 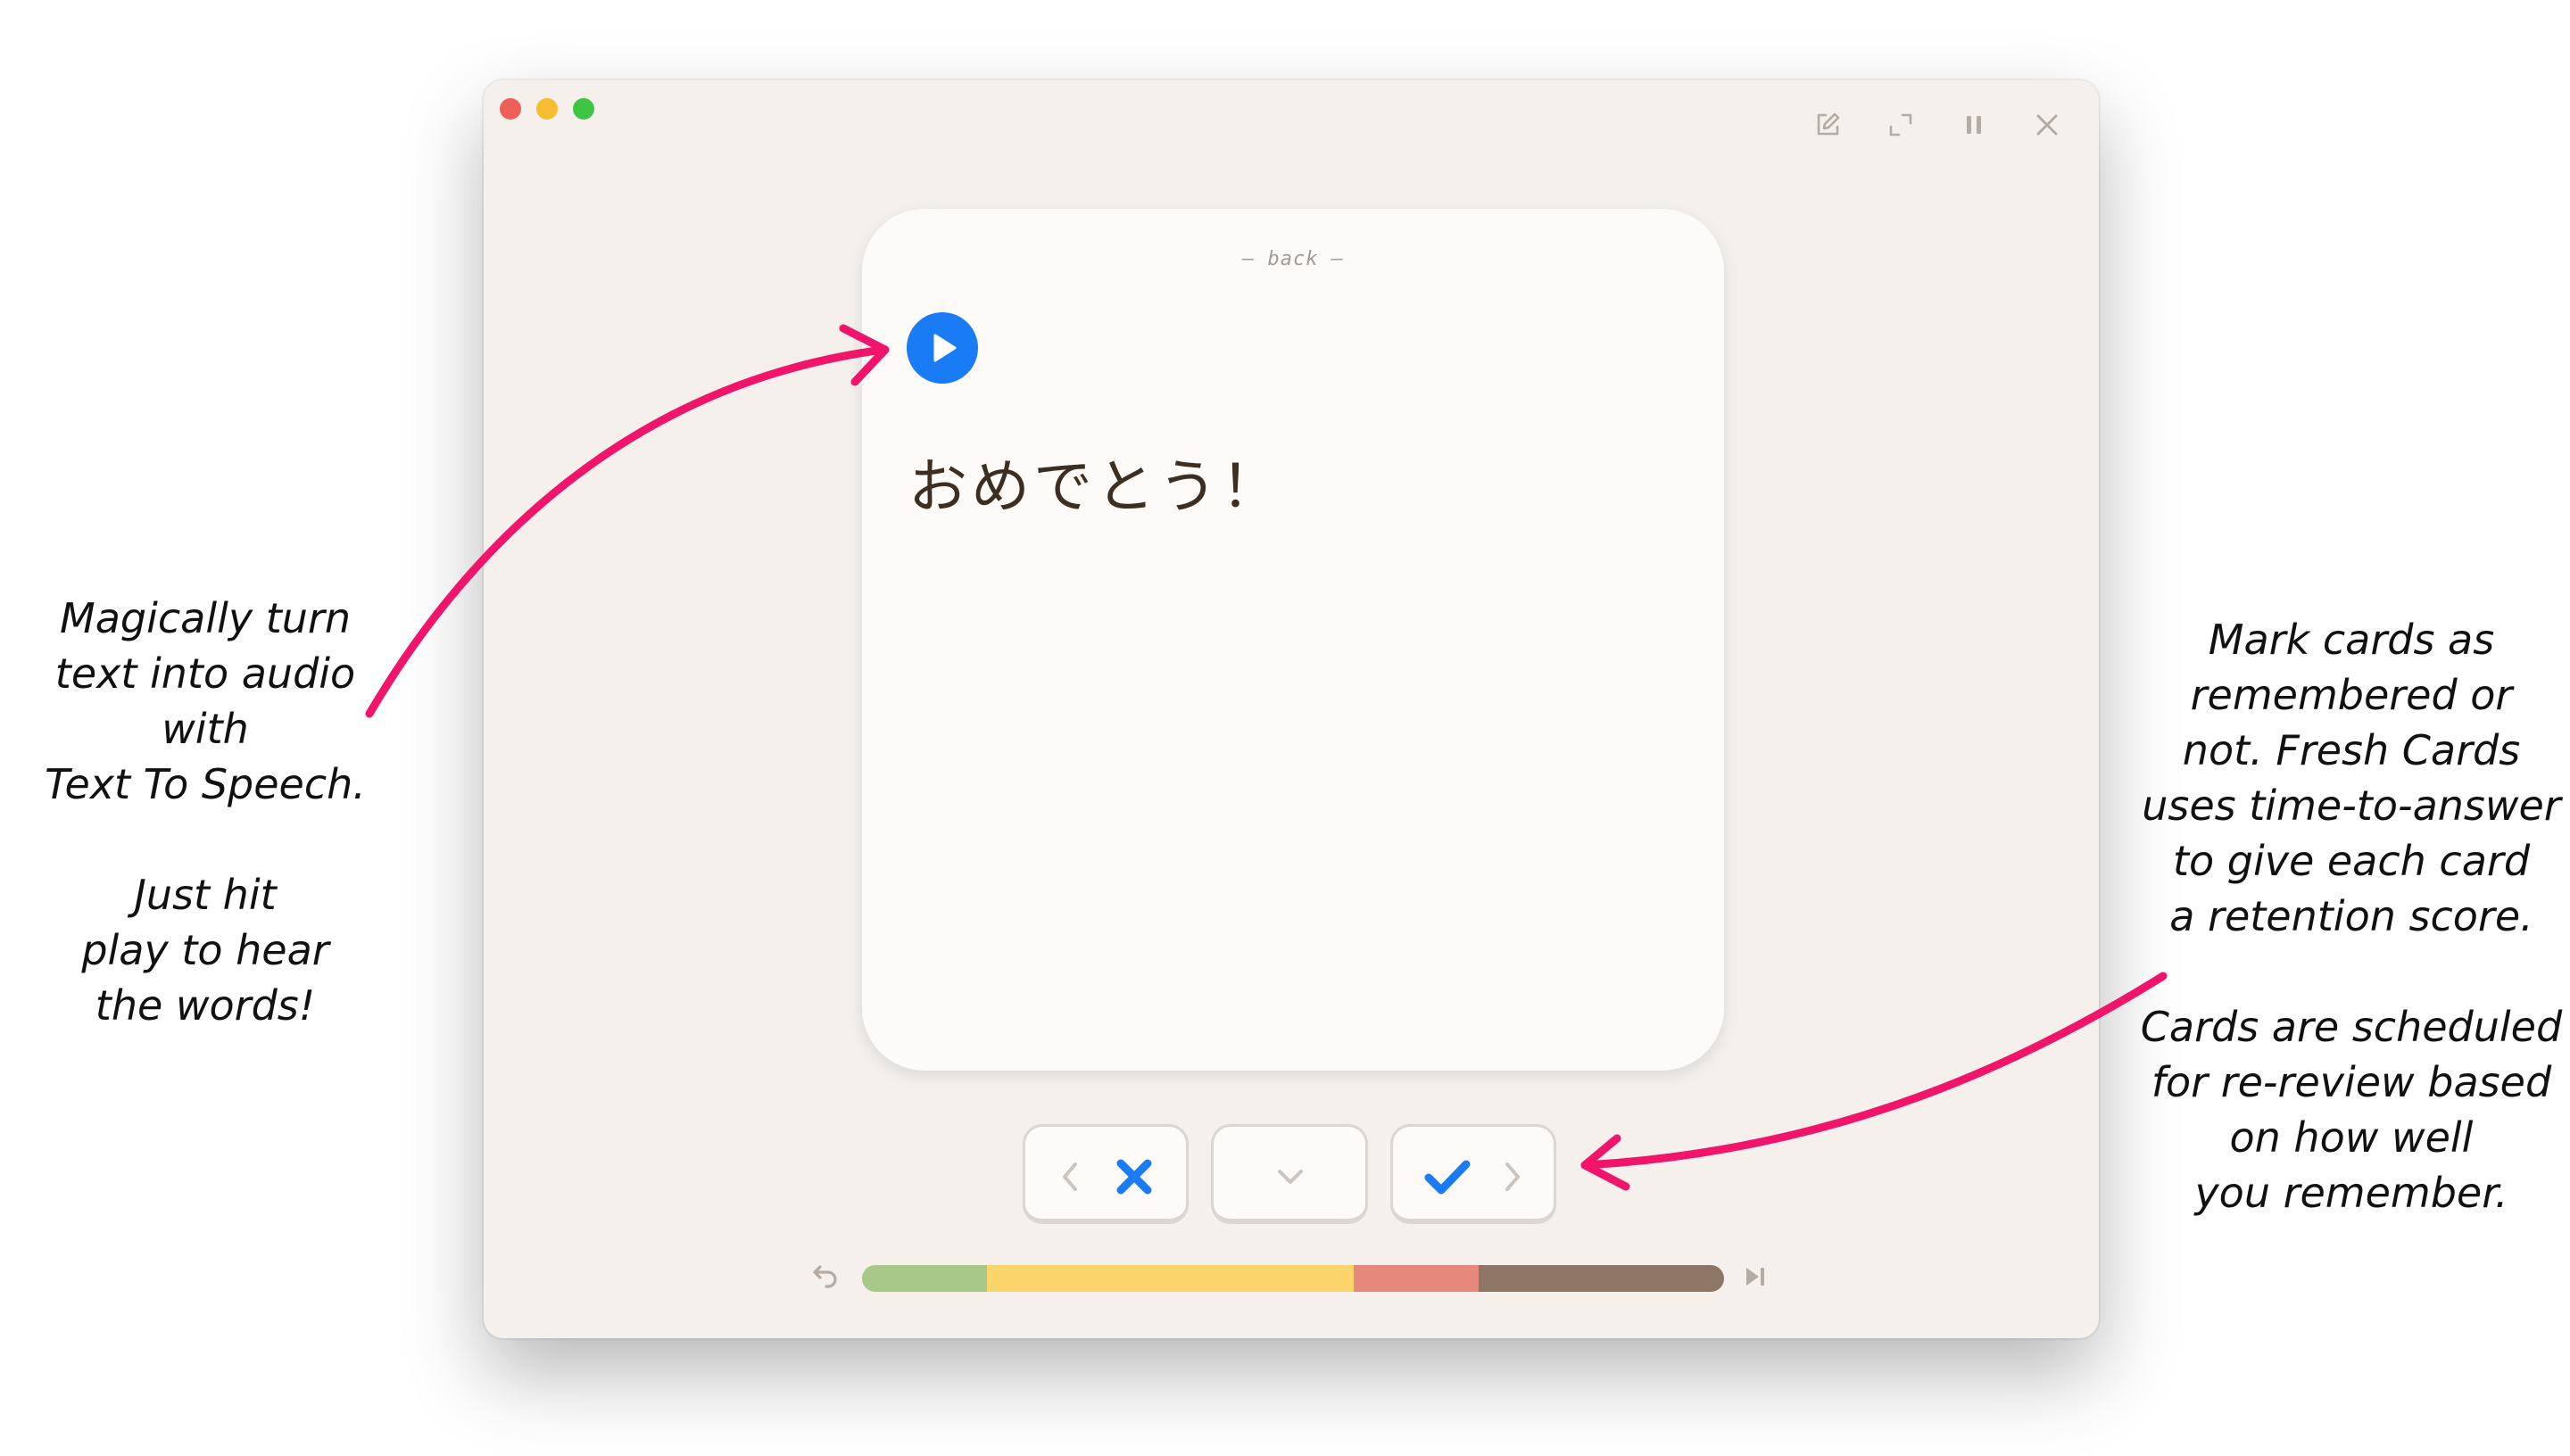 What do you see at coordinates (1448, 1178) in the screenshot?
I see `checkmark-icon` at bounding box center [1448, 1178].